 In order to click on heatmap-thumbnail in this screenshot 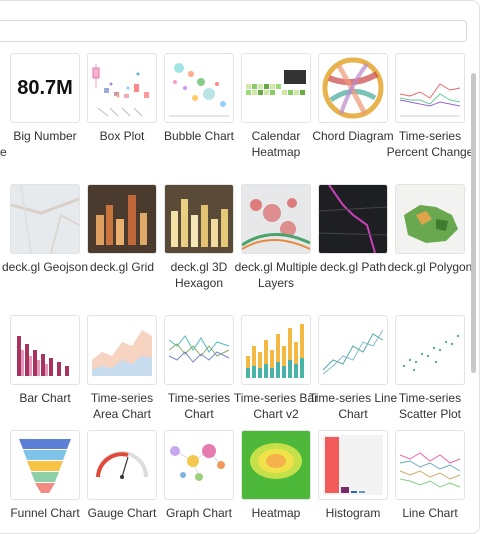, I will do `click(276, 465)`.